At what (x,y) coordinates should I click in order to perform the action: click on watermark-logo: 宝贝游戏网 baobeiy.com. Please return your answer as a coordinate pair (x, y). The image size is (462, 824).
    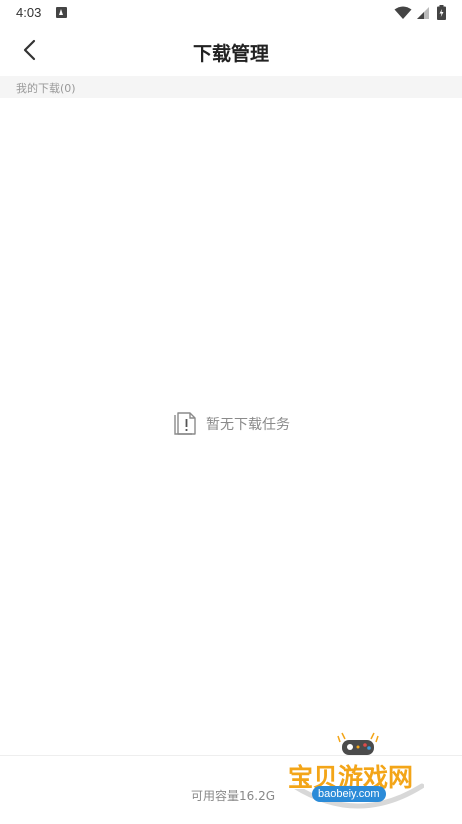
    Looking at the image, I should click on (363, 773).